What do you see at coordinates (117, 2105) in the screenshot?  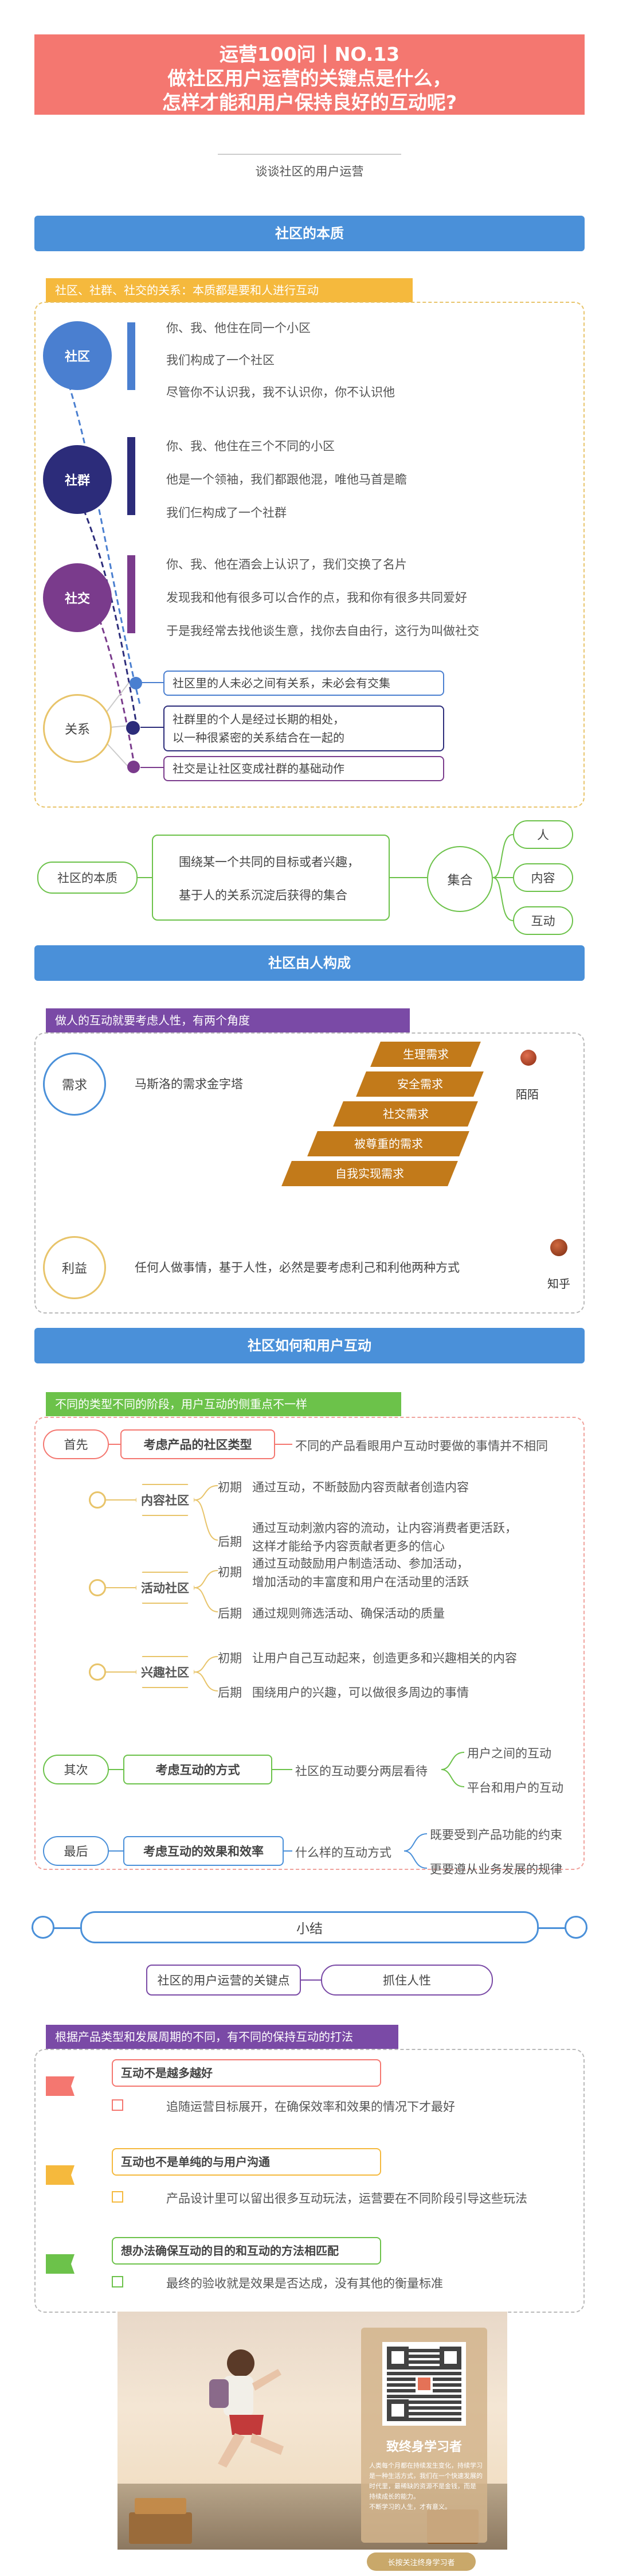 I see `summary-point-1-checkbox` at bounding box center [117, 2105].